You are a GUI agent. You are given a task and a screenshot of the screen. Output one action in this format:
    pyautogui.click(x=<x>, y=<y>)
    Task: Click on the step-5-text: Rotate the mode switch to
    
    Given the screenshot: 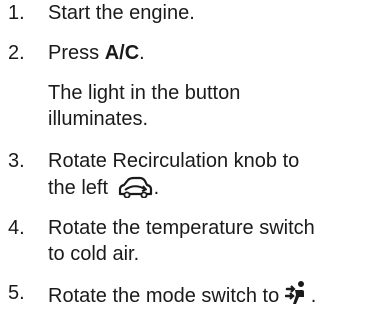 What is the action you would take?
    pyautogui.click(x=164, y=296)
    